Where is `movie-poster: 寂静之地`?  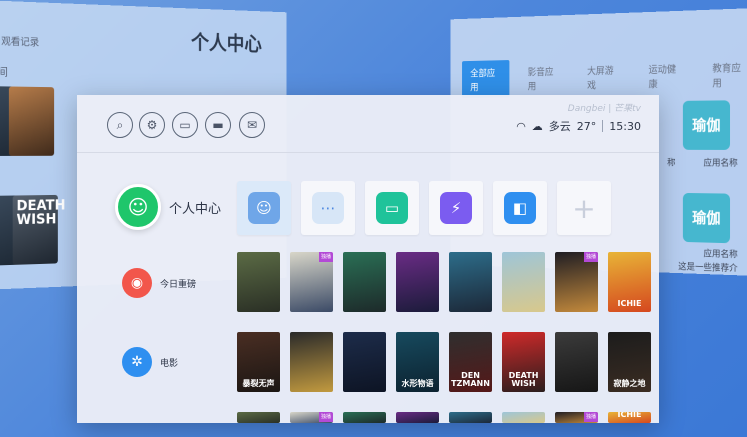
movie-poster: 寂静之地 is located at coordinates (629, 362).